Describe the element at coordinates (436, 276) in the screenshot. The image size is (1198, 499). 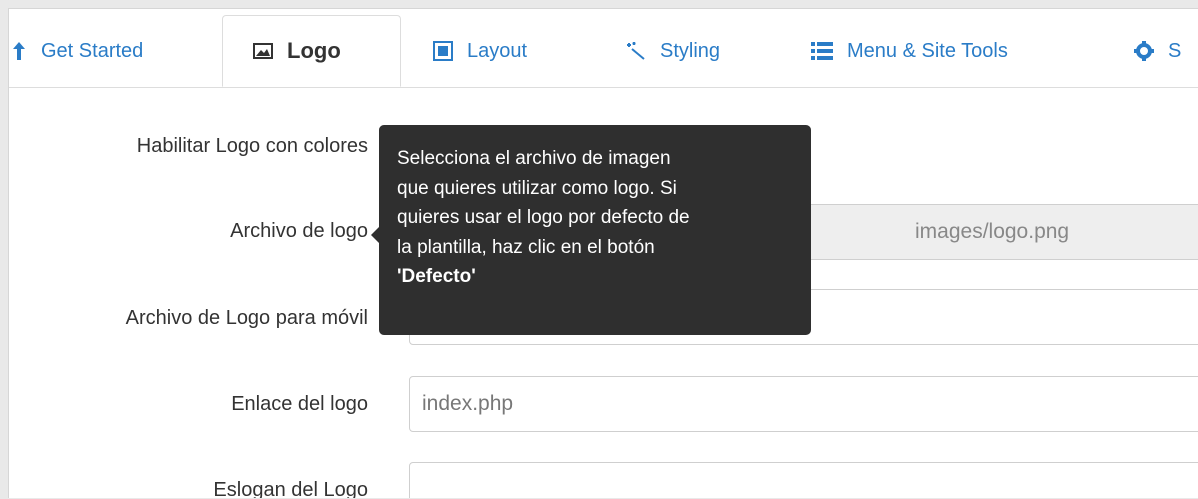
I see `tooltip-default-word: 'Defecto'` at that location.